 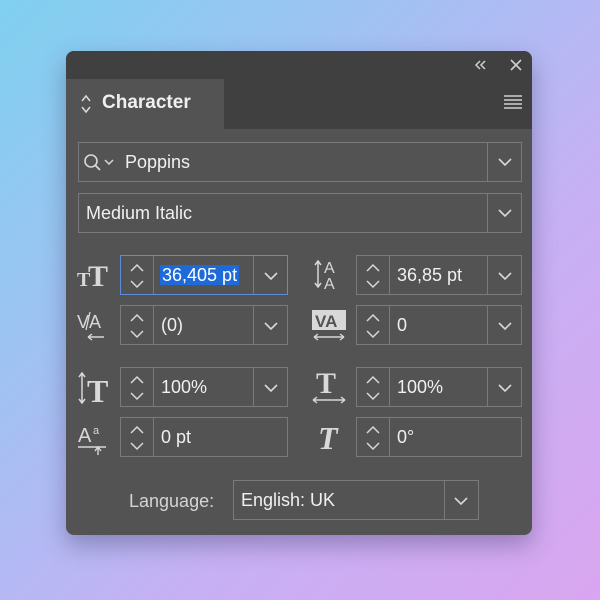 What do you see at coordinates (516, 65) in the screenshot?
I see `close-icon` at bounding box center [516, 65].